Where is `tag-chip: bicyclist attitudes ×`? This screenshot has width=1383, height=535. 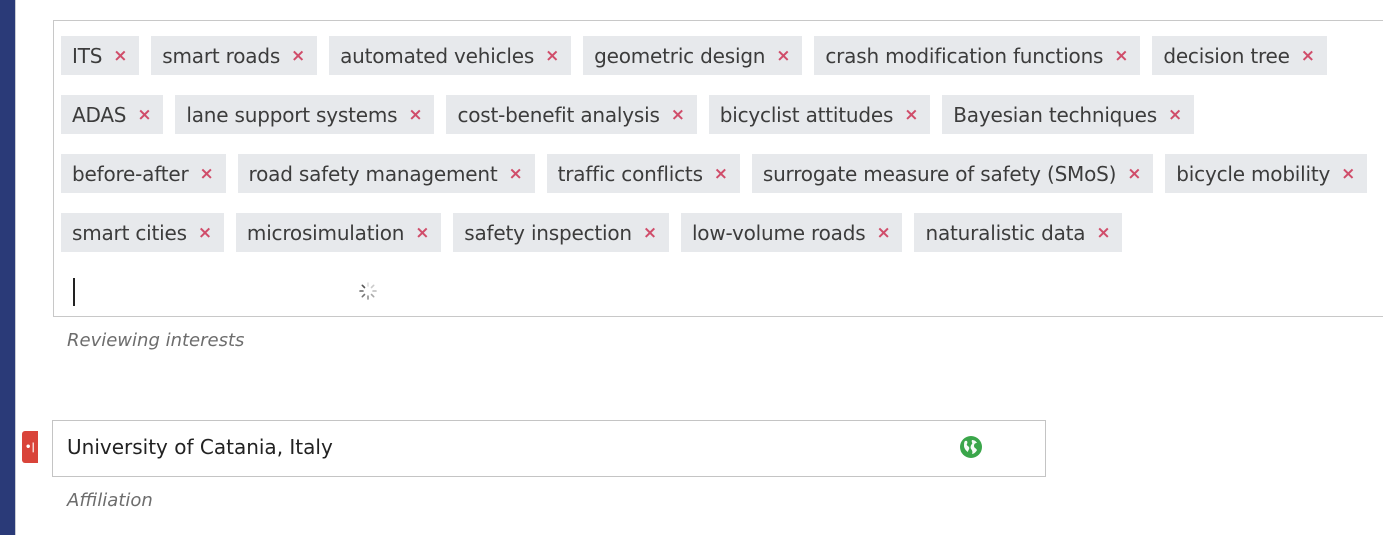
tag-chip: bicyclist attitudes × is located at coordinates (819, 114).